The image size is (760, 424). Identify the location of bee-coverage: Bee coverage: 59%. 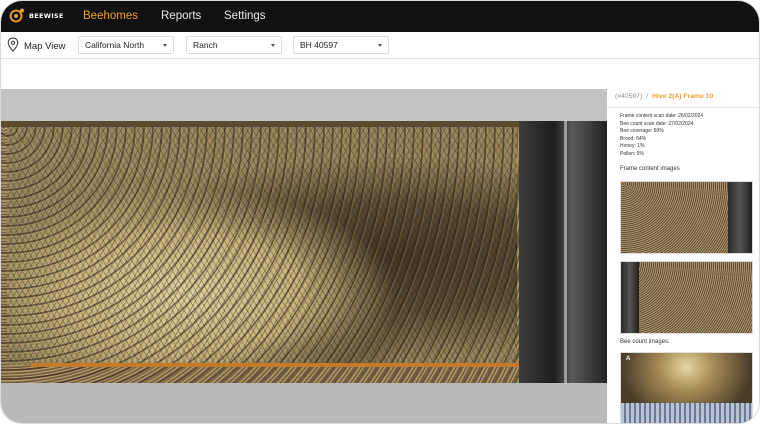
(642, 131).